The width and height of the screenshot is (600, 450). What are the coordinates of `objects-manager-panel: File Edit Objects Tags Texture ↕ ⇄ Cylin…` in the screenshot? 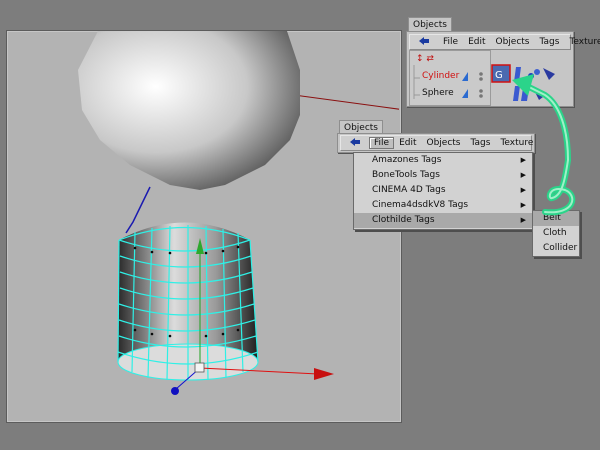 It's located at (503, 69).